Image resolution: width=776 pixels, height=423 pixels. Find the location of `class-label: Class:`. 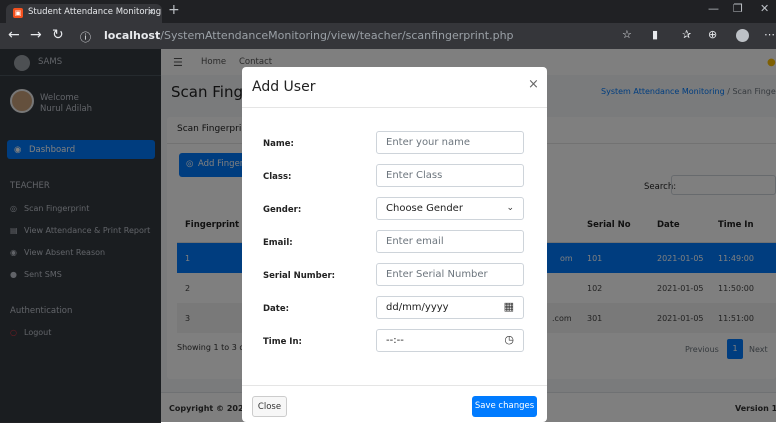

class-label: Class: is located at coordinates (277, 177).